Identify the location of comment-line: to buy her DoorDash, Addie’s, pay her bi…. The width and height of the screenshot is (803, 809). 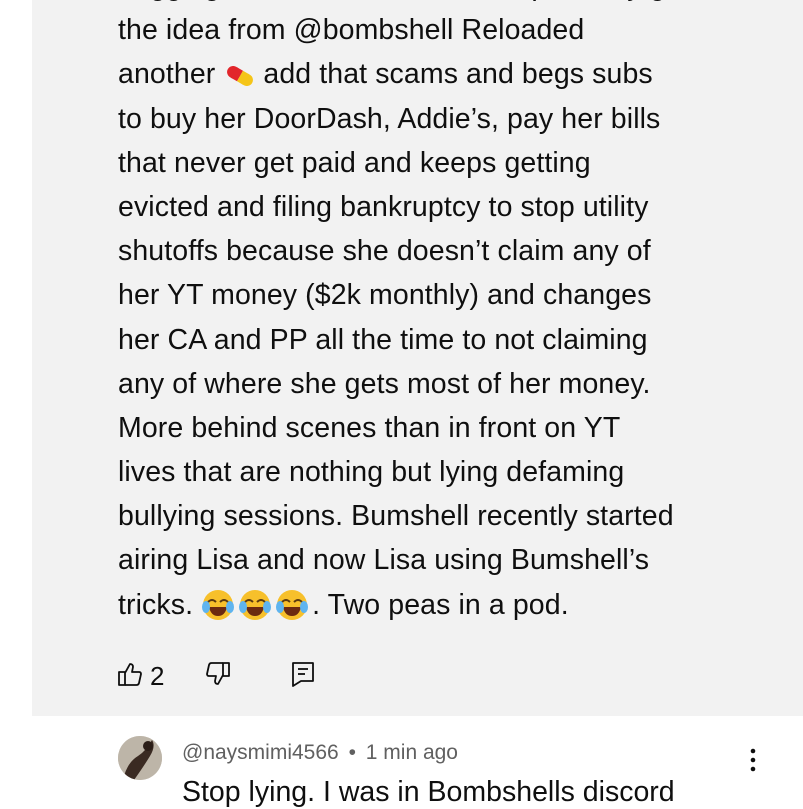
(389, 118).